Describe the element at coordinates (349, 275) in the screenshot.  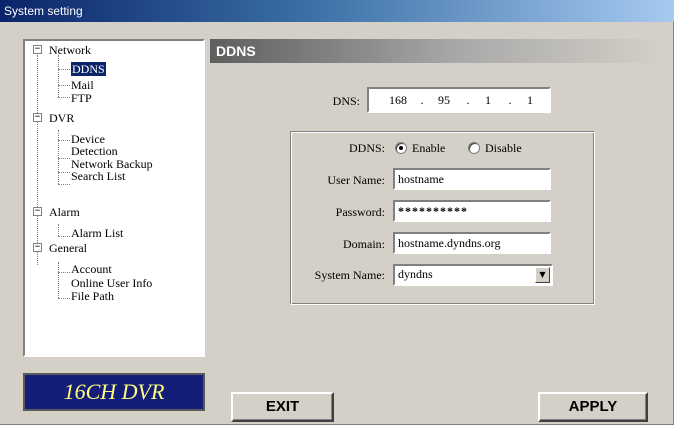
I see `system-name-label: System Name:` at that location.